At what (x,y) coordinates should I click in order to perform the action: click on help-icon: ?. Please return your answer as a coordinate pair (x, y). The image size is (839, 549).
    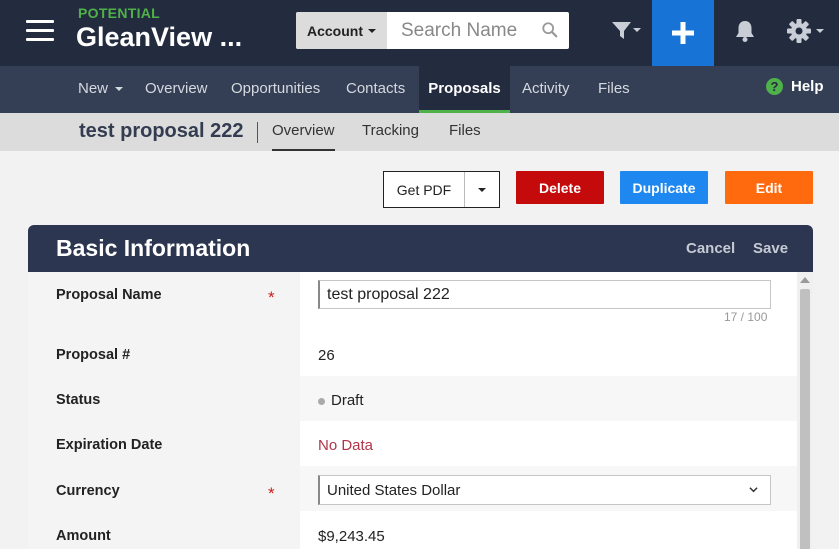
    Looking at the image, I should click on (774, 86).